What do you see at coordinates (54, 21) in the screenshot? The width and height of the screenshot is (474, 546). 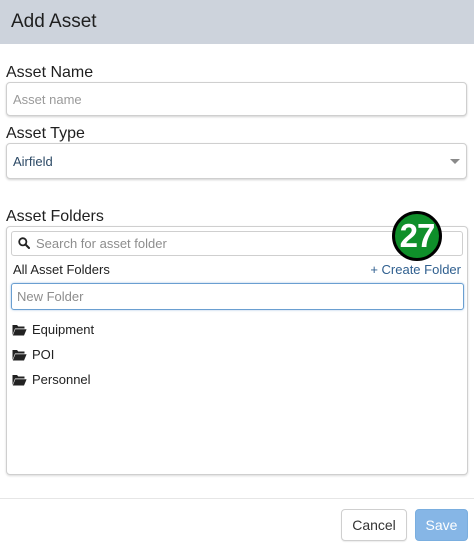 I see `dialog-title: Add Asset` at bounding box center [54, 21].